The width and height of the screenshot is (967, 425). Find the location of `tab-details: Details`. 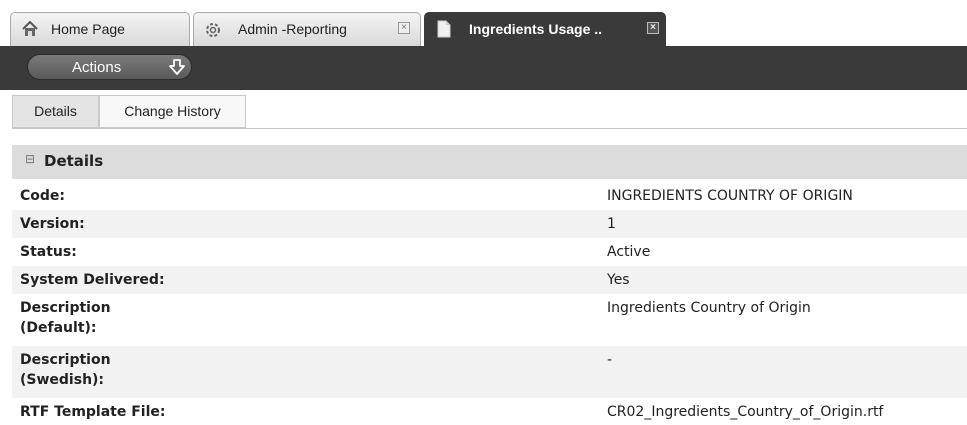

tab-details: Details is located at coordinates (55, 111).